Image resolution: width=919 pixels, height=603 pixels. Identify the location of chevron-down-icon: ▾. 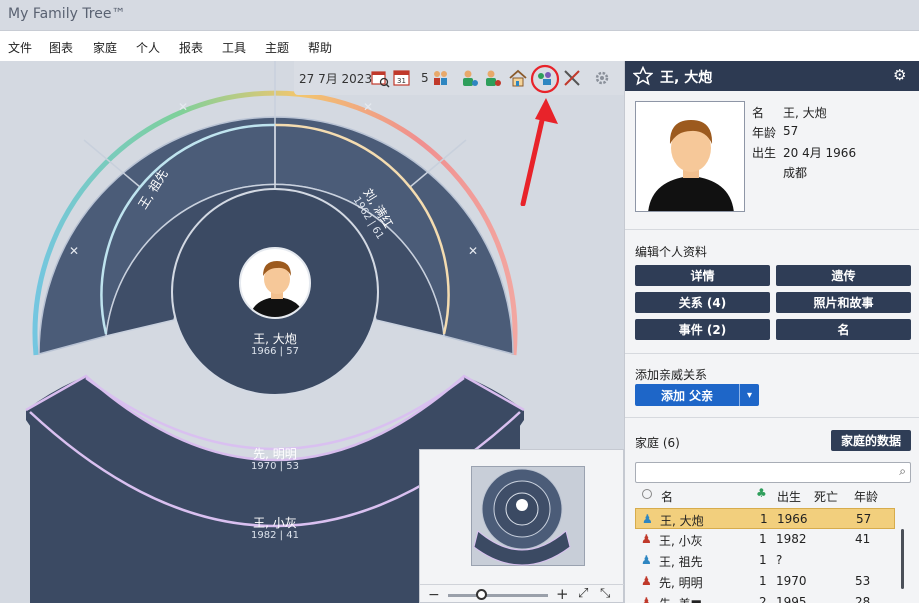
(749, 395).